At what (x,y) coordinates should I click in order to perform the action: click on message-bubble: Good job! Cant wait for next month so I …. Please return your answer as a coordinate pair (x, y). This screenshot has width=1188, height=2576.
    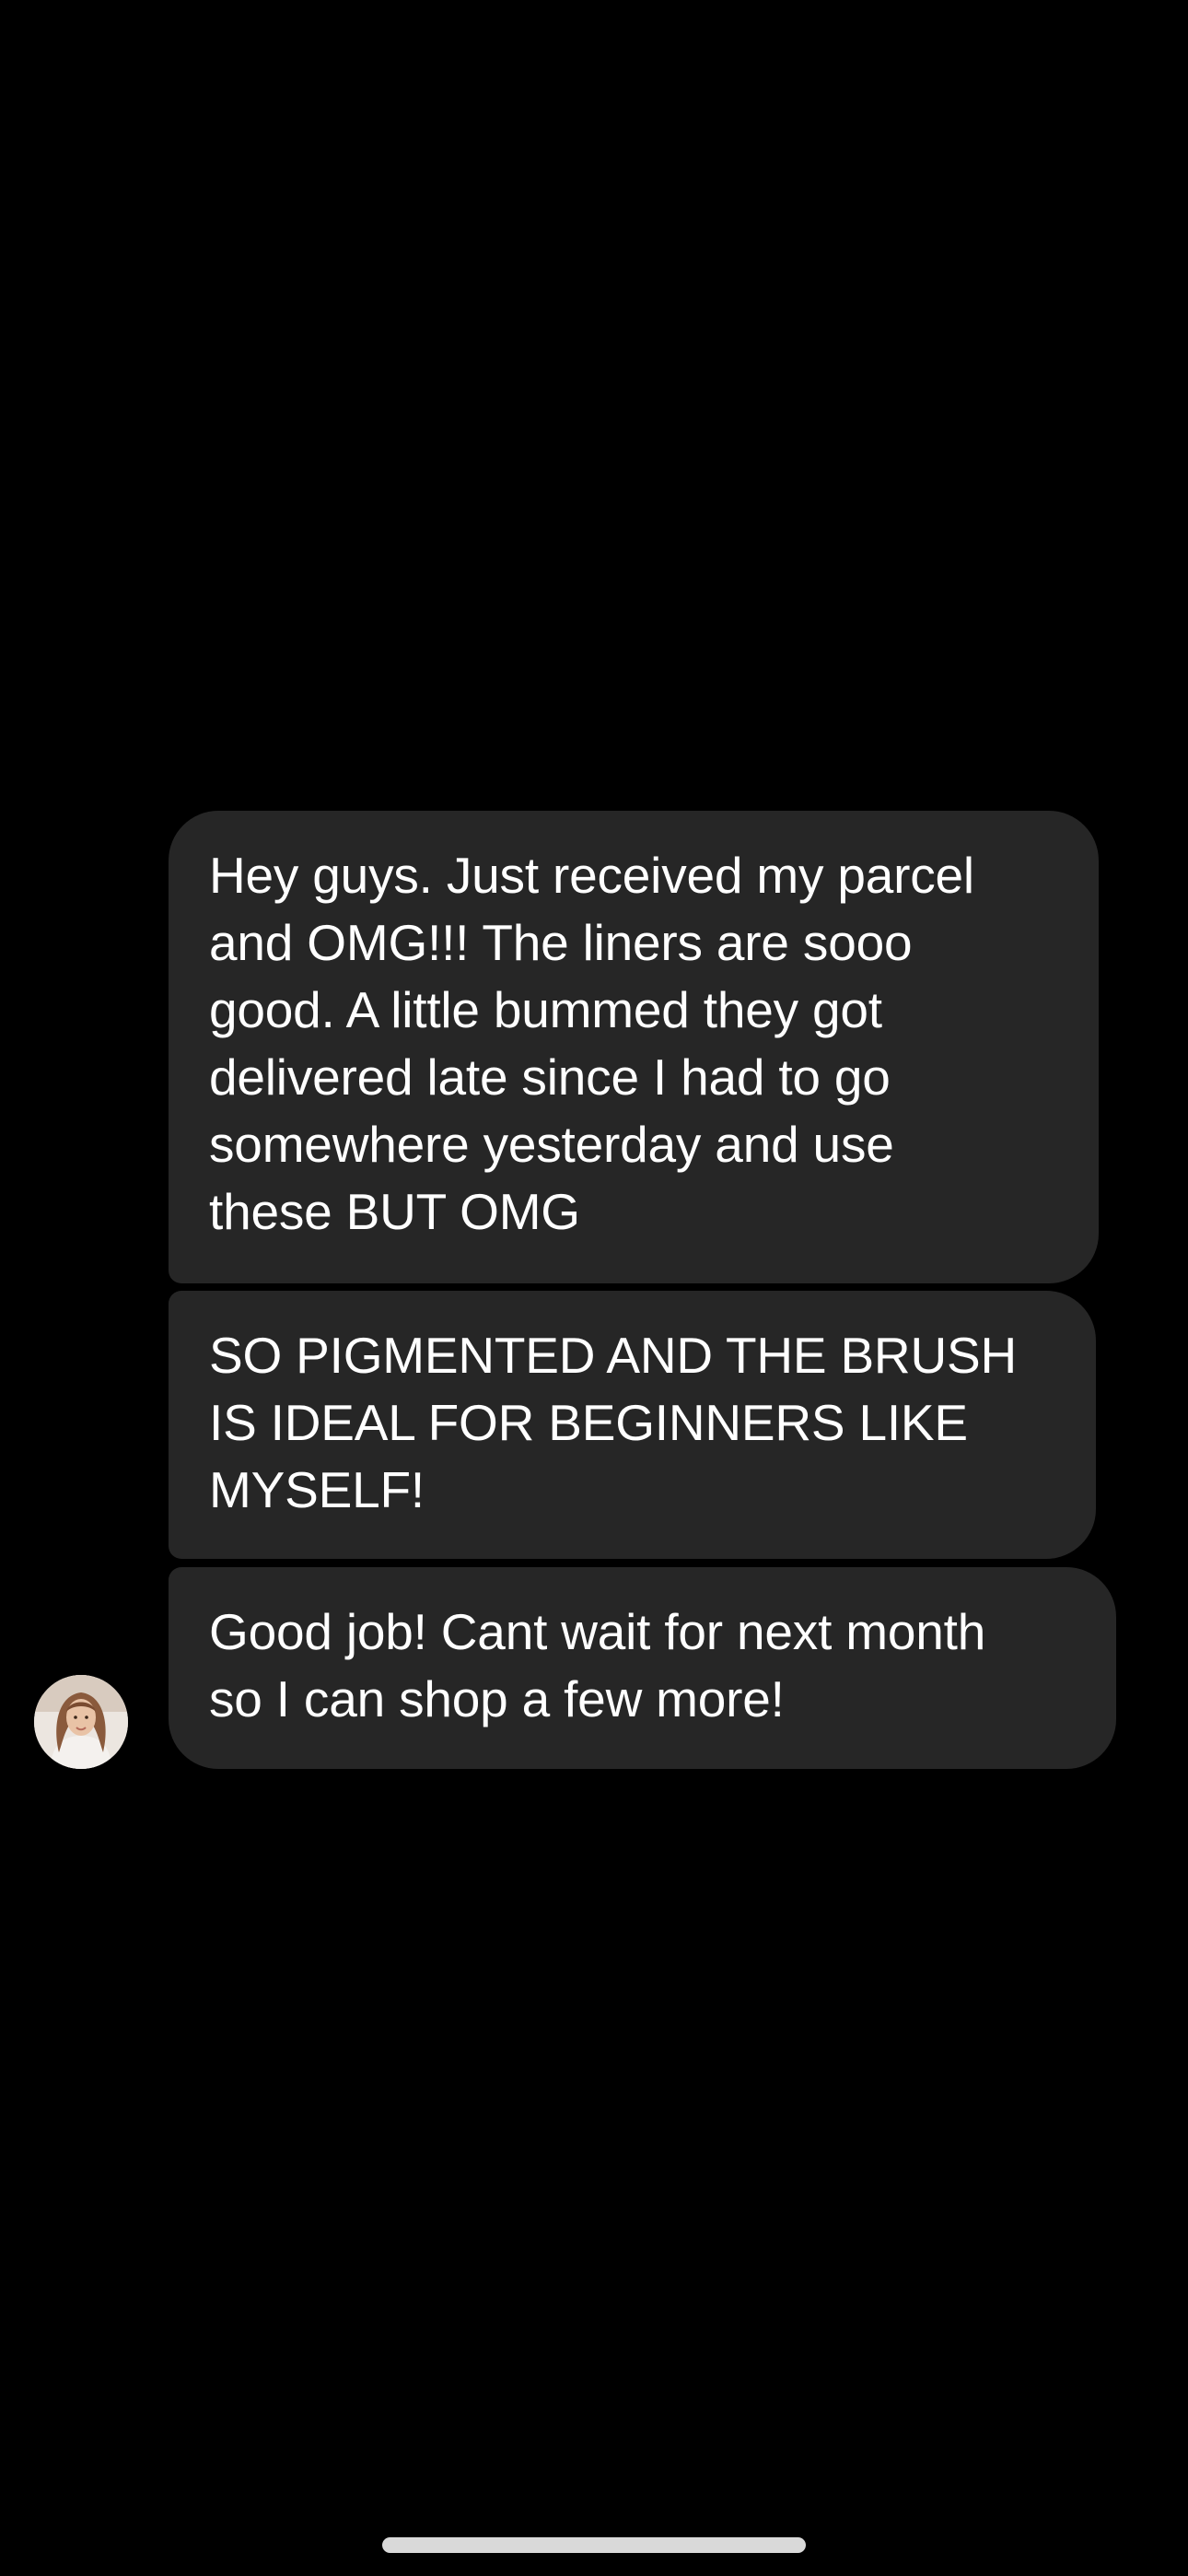
    Looking at the image, I should click on (642, 1668).